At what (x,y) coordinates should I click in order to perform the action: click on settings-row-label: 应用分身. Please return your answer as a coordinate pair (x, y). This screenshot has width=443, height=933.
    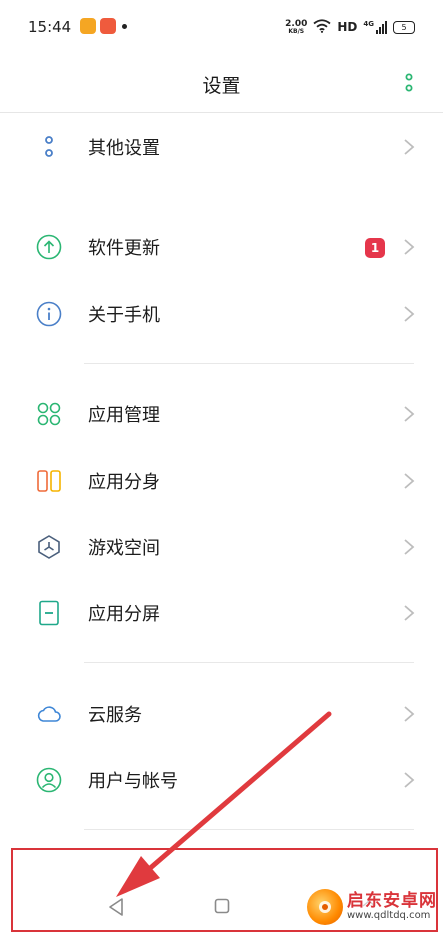
    Looking at the image, I should click on (124, 482).